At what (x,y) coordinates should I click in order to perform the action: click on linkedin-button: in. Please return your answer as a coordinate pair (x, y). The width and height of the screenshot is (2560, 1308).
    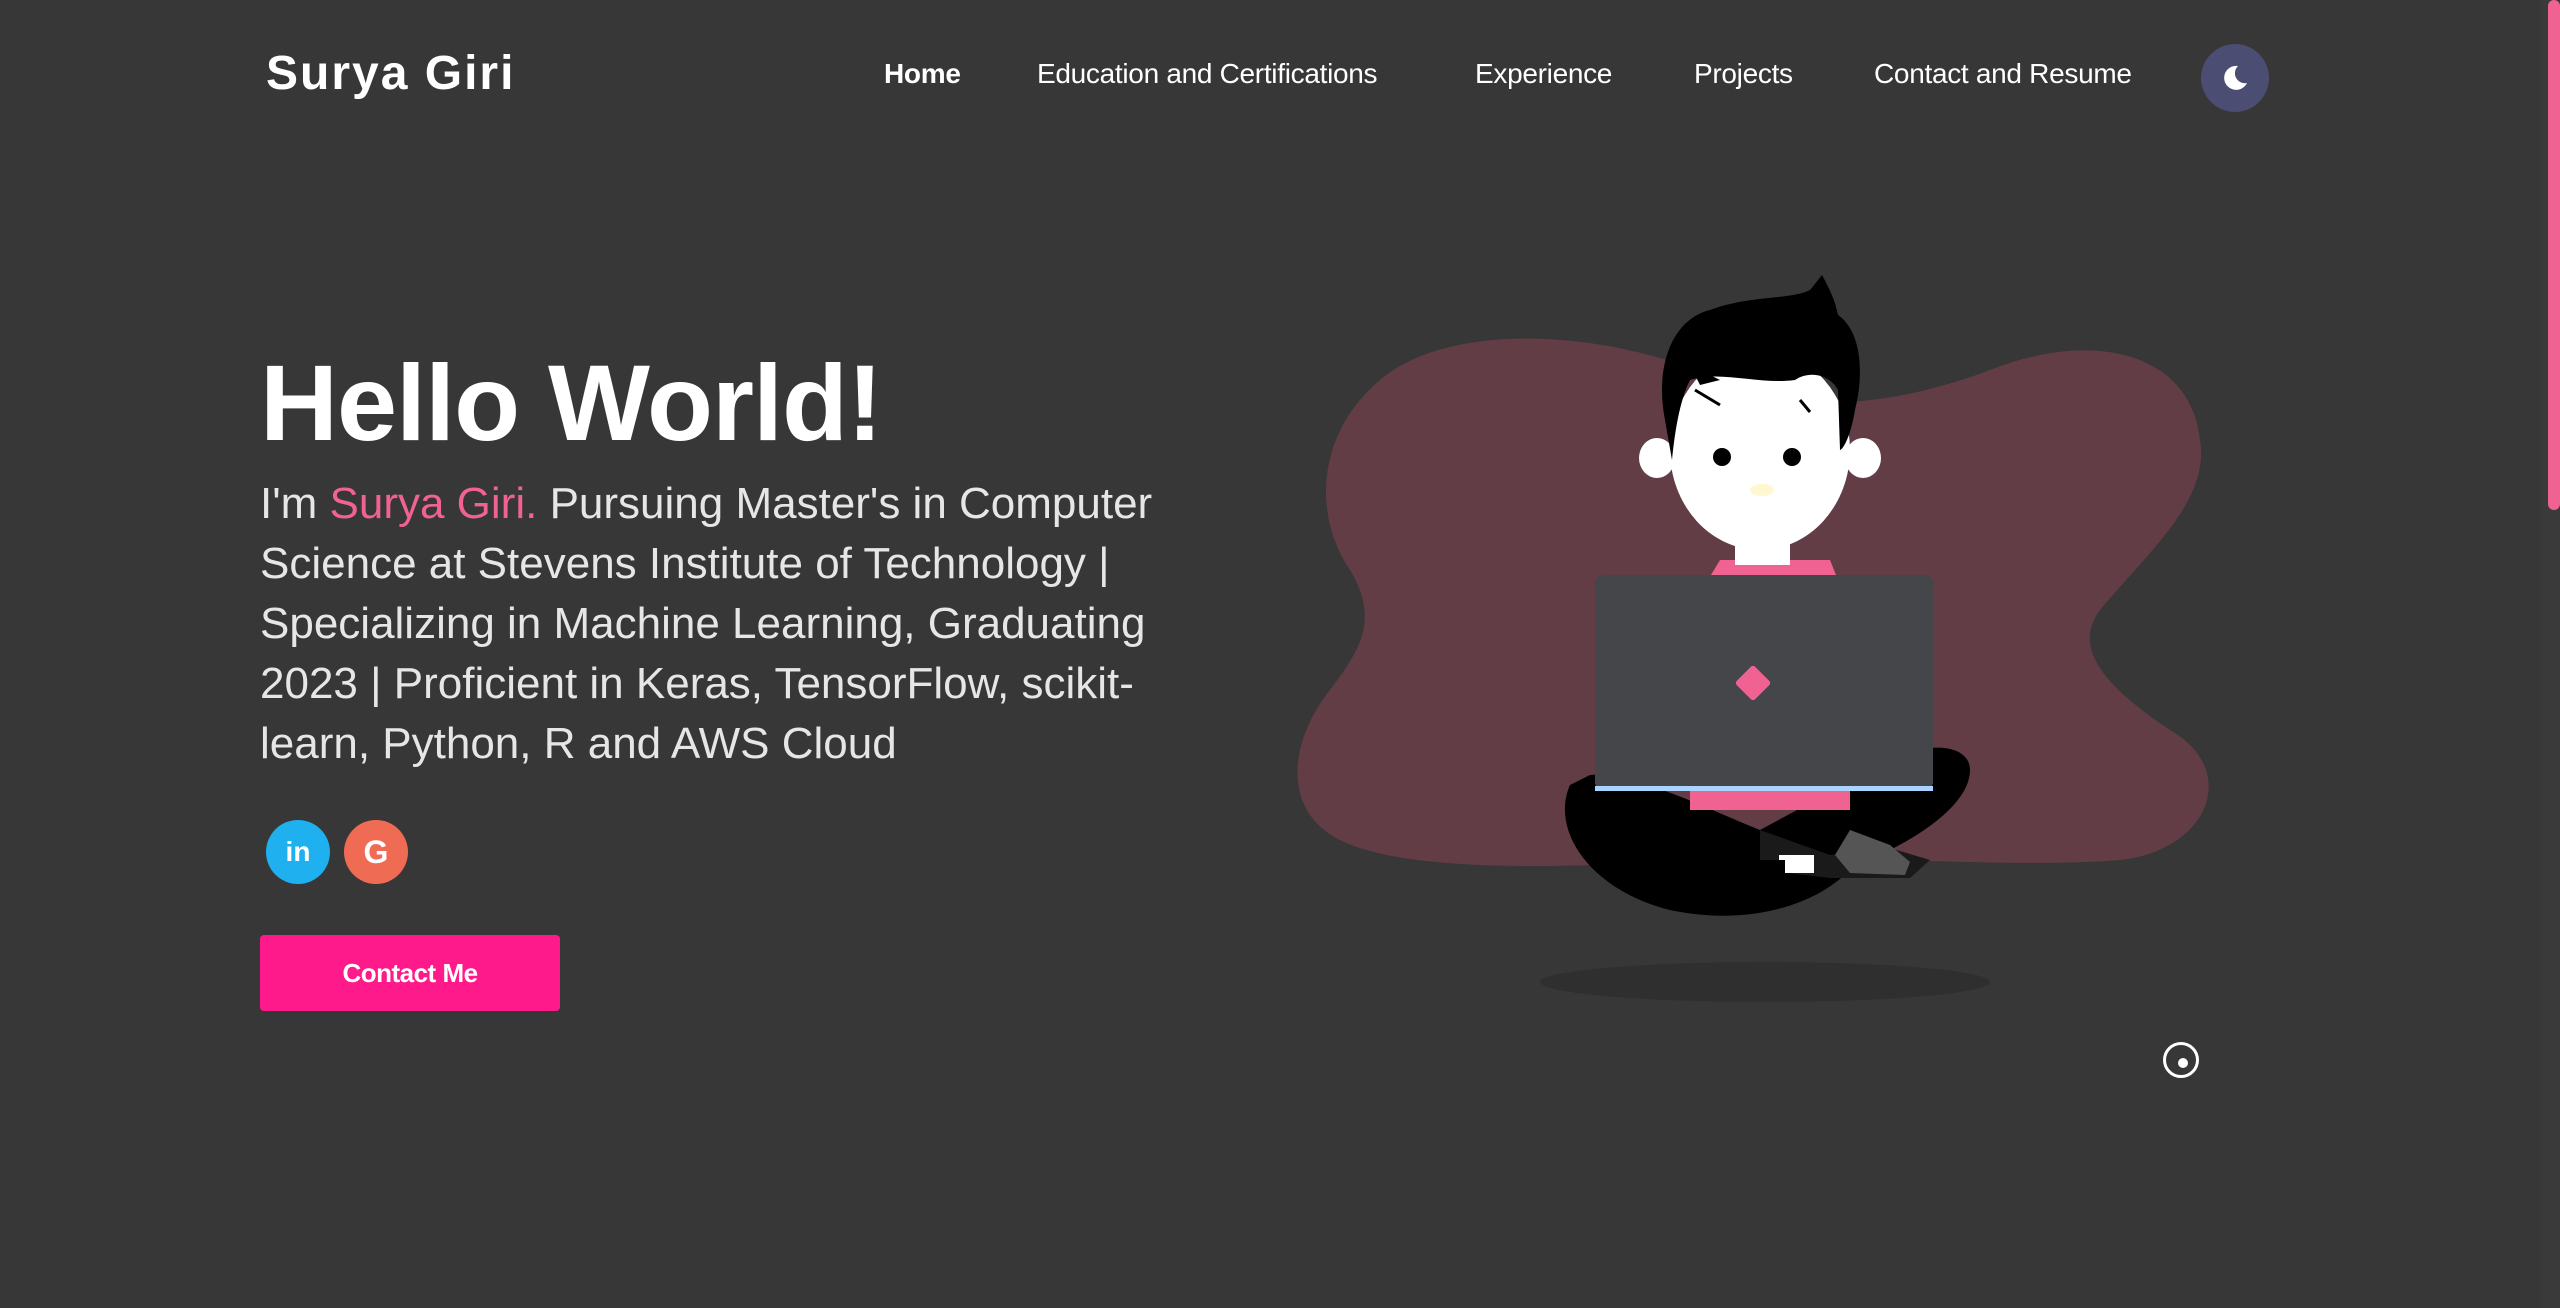
    Looking at the image, I should click on (298, 852).